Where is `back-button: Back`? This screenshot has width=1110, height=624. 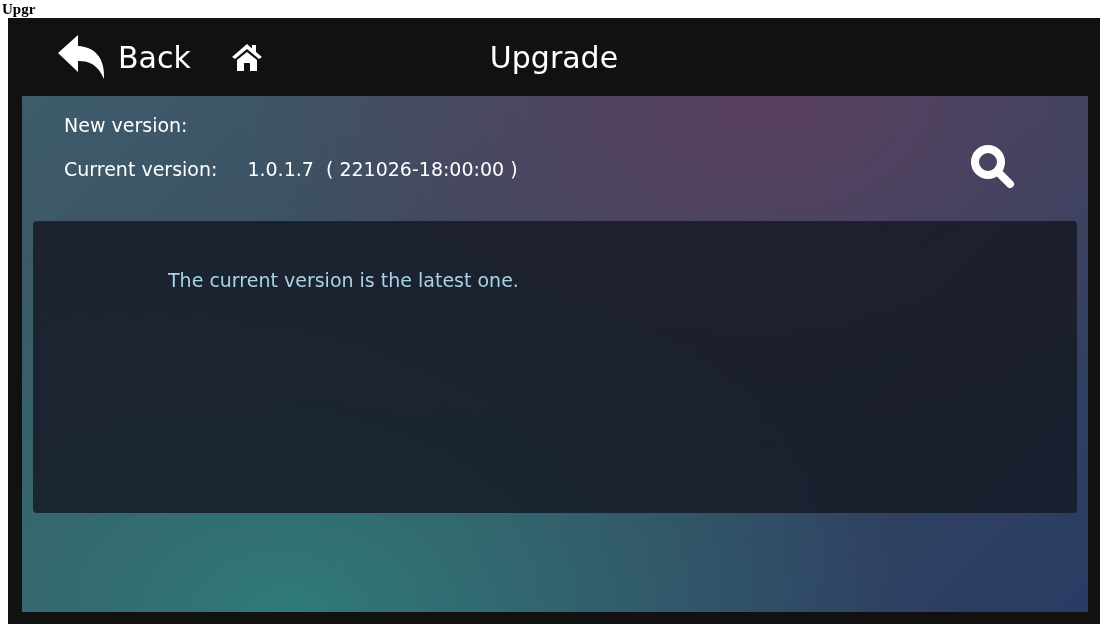 back-button: Back is located at coordinates (124, 57).